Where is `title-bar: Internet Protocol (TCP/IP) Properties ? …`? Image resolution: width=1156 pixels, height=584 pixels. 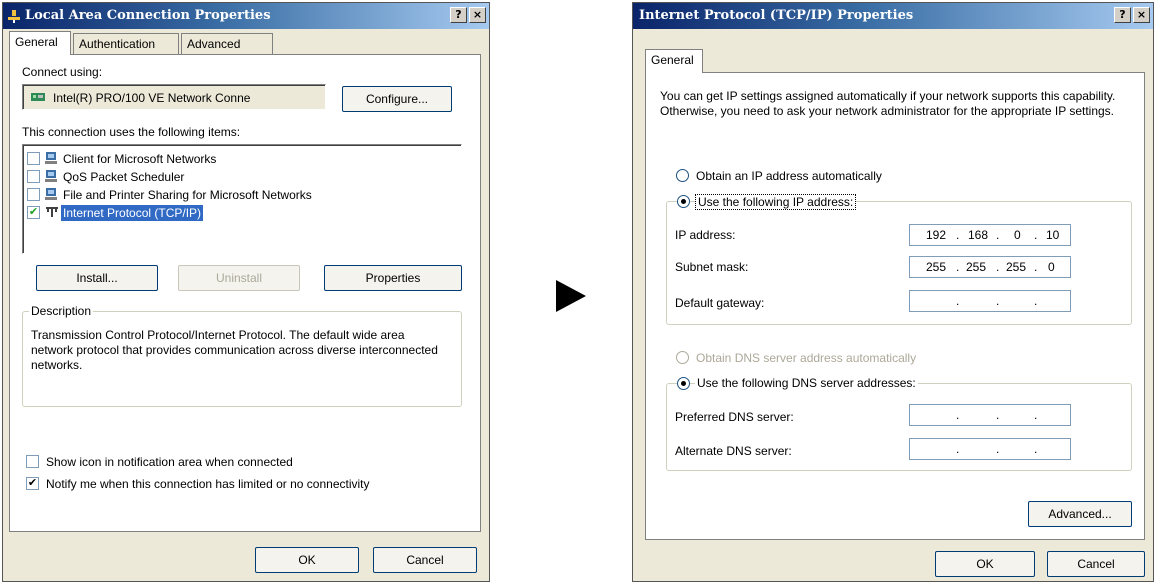
title-bar: Internet Protocol (TCP/IP) Properties ? … is located at coordinates (893, 16).